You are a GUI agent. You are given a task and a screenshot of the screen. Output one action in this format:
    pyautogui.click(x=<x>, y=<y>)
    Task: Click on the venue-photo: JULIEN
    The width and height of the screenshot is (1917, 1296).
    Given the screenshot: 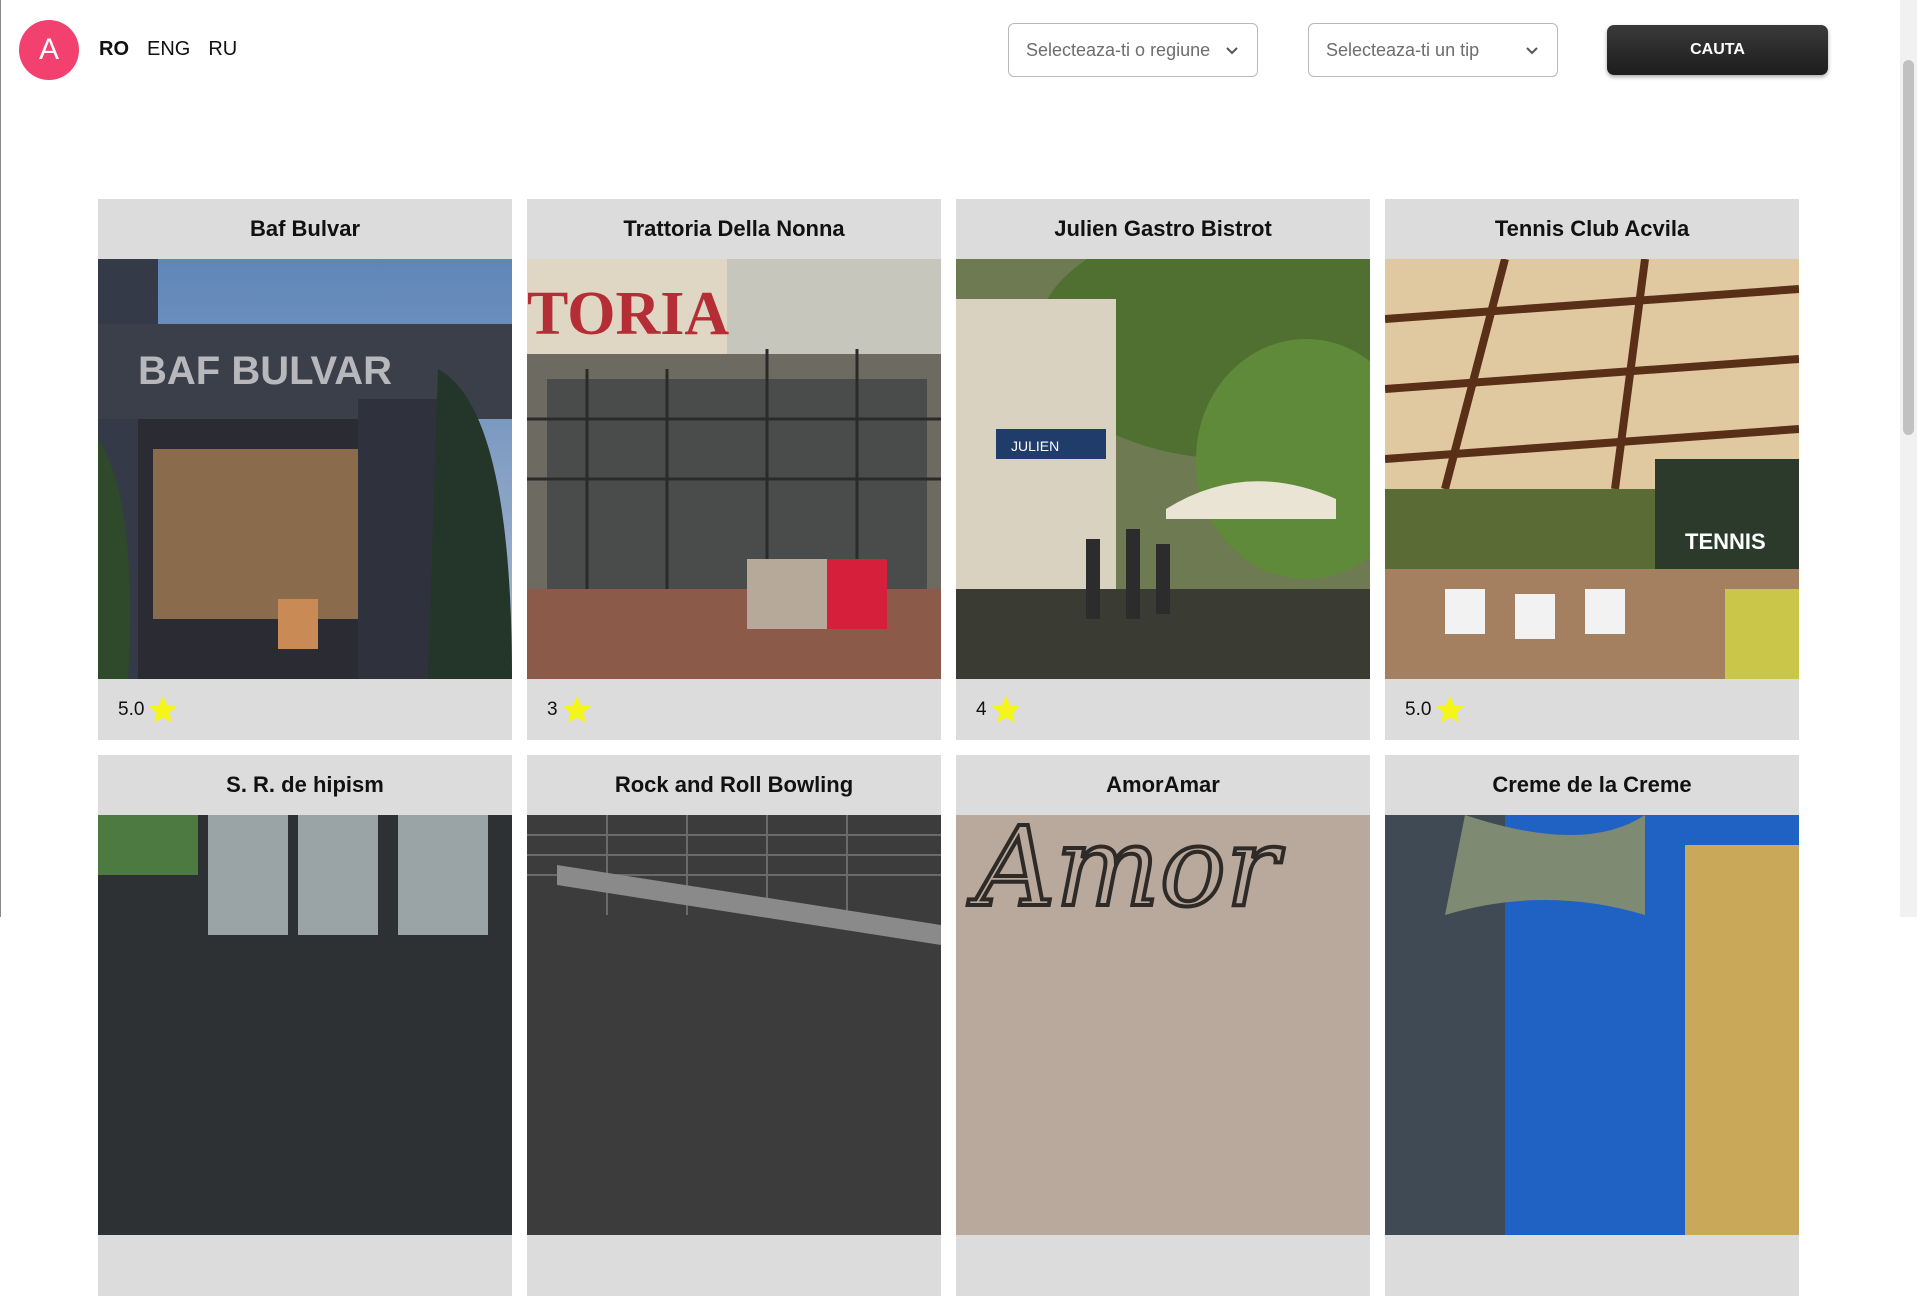 What is the action you would take?
    pyautogui.click(x=1163, y=469)
    